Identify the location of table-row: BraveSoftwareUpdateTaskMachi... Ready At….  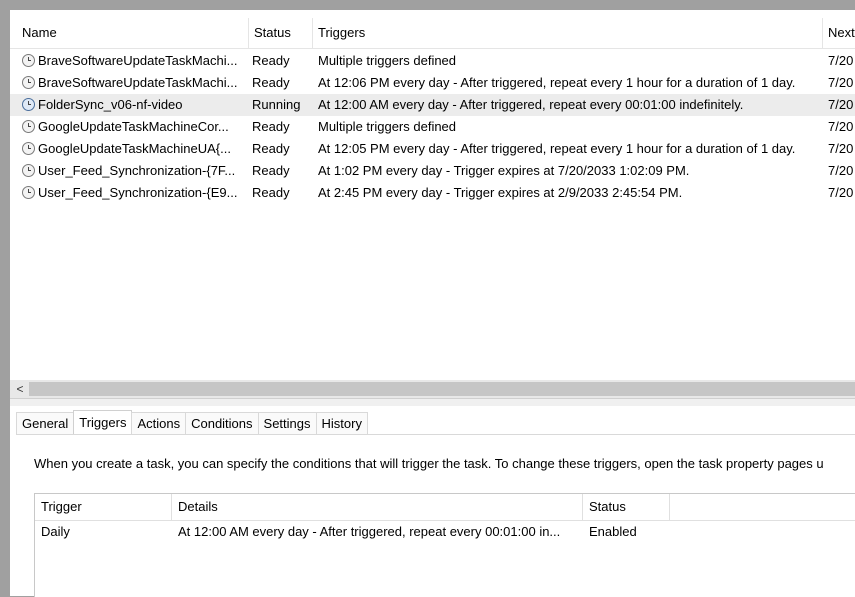
(432, 83).